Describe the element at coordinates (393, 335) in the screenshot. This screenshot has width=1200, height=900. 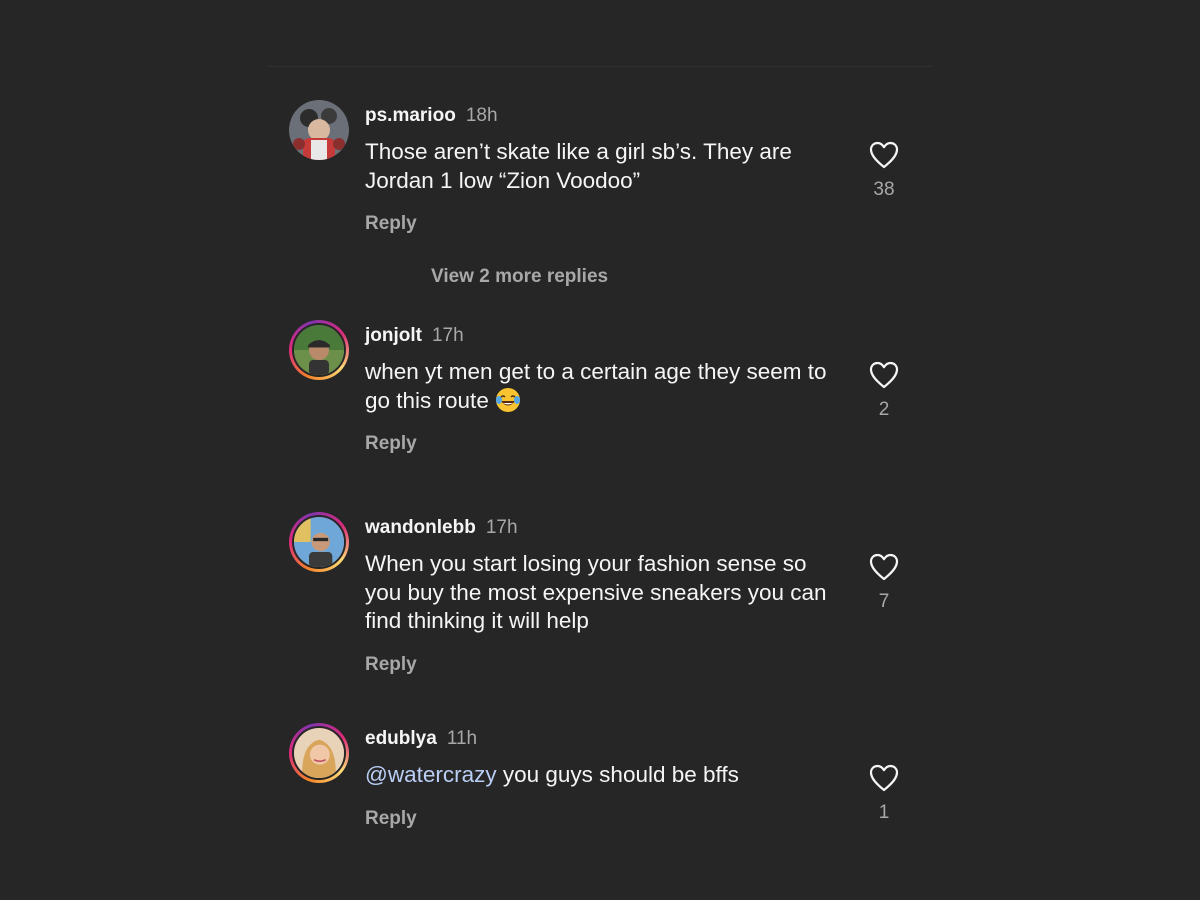
I see `username: jonjolt` at that location.